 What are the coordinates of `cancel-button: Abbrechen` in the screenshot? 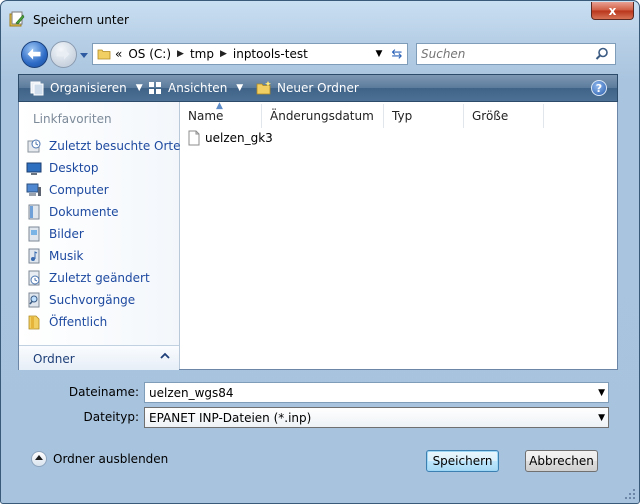 It's located at (561, 461).